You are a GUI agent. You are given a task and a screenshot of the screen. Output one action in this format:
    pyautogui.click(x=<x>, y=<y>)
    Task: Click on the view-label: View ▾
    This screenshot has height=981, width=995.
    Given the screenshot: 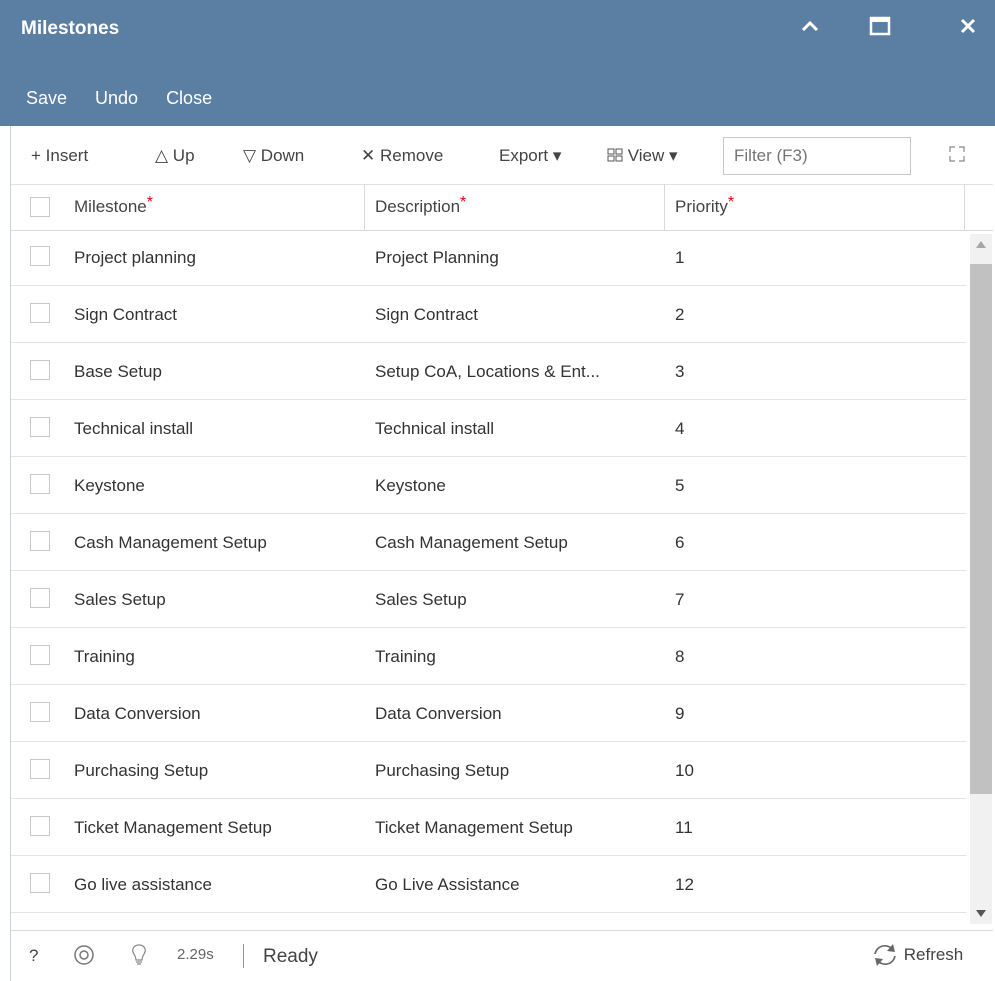 What is the action you would take?
    pyautogui.click(x=652, y=155)
    